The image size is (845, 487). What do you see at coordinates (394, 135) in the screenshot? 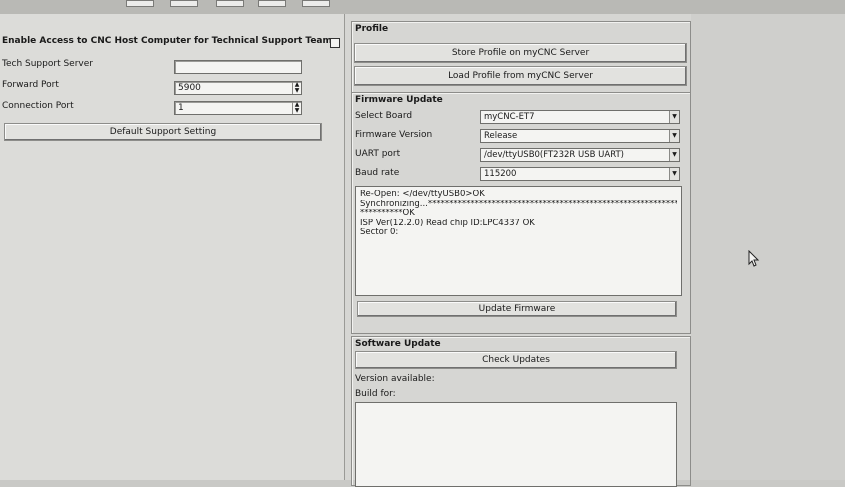
I see `firmware-version-label: Firmware Version` at bounding box center [394, 135].